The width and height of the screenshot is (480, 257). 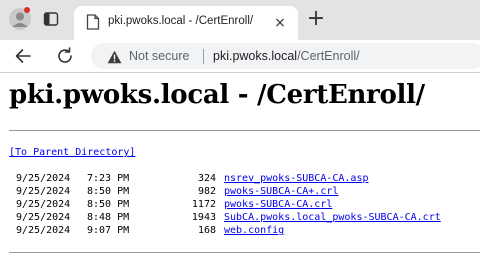 What do you see at coordinates (93, 22) in the screenshot?
I see `page-favicon-icon` at bounding box center [93, 22].